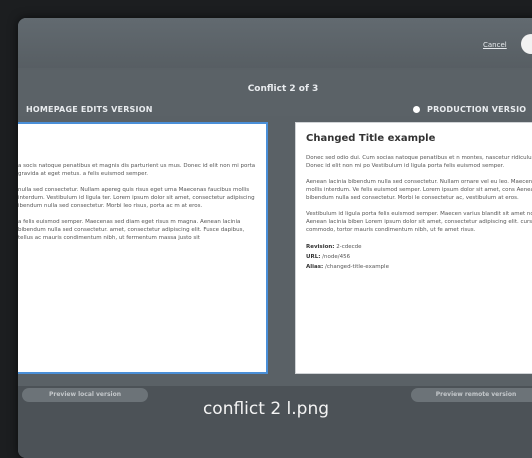 This screenshot has width=532, height=458. Describe the element at coordinates (315, 267) in the screenshot. I see `alias-label: Alias:` at that location.